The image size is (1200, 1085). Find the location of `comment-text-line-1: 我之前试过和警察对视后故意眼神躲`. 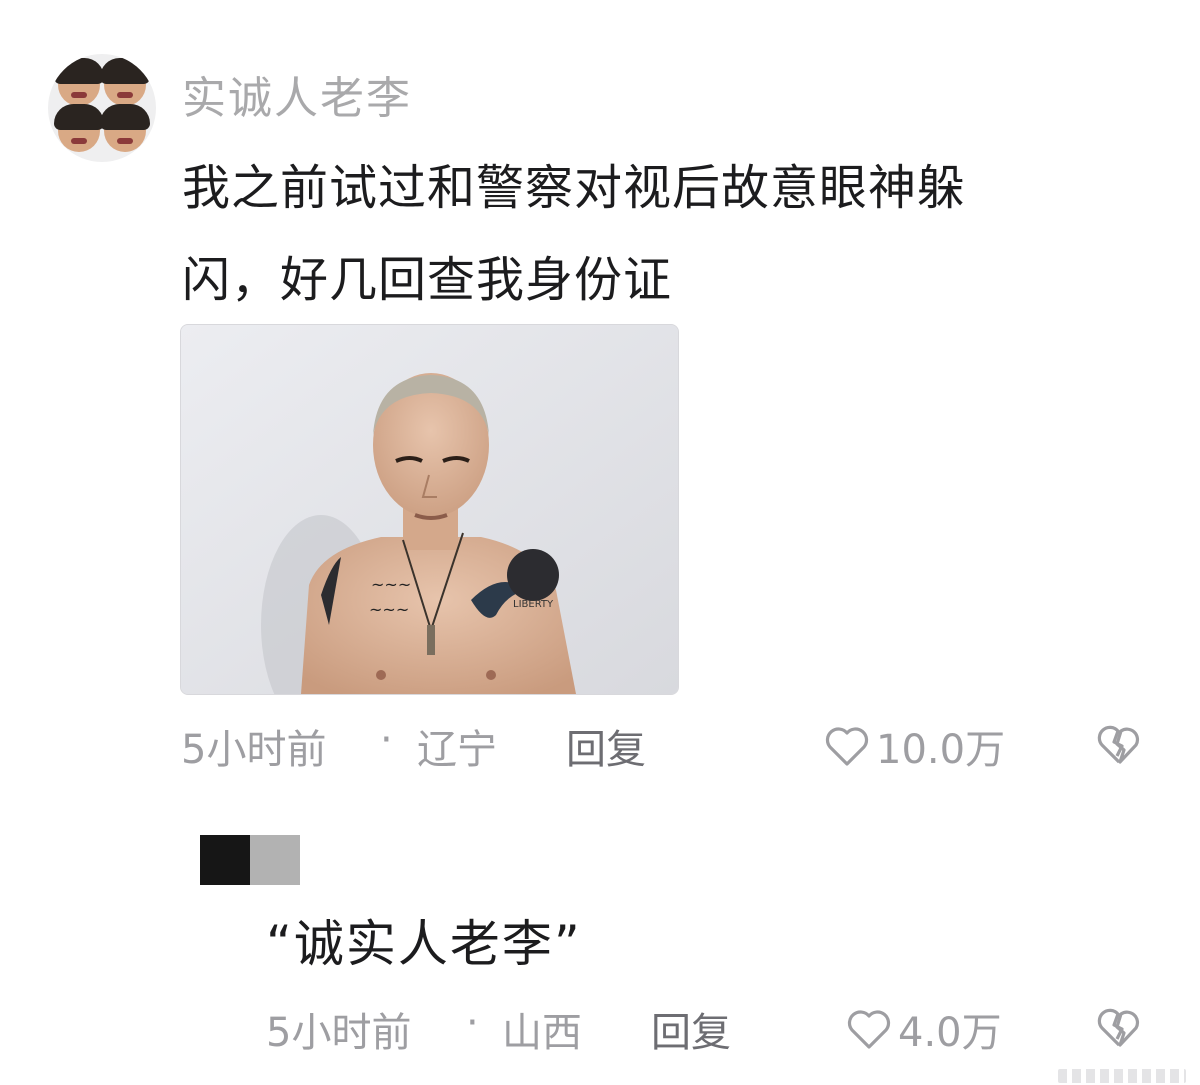

comment-text-line-1: 我之前试过和警察对视后故意眼神躲 is located at coordinates (574, 188).